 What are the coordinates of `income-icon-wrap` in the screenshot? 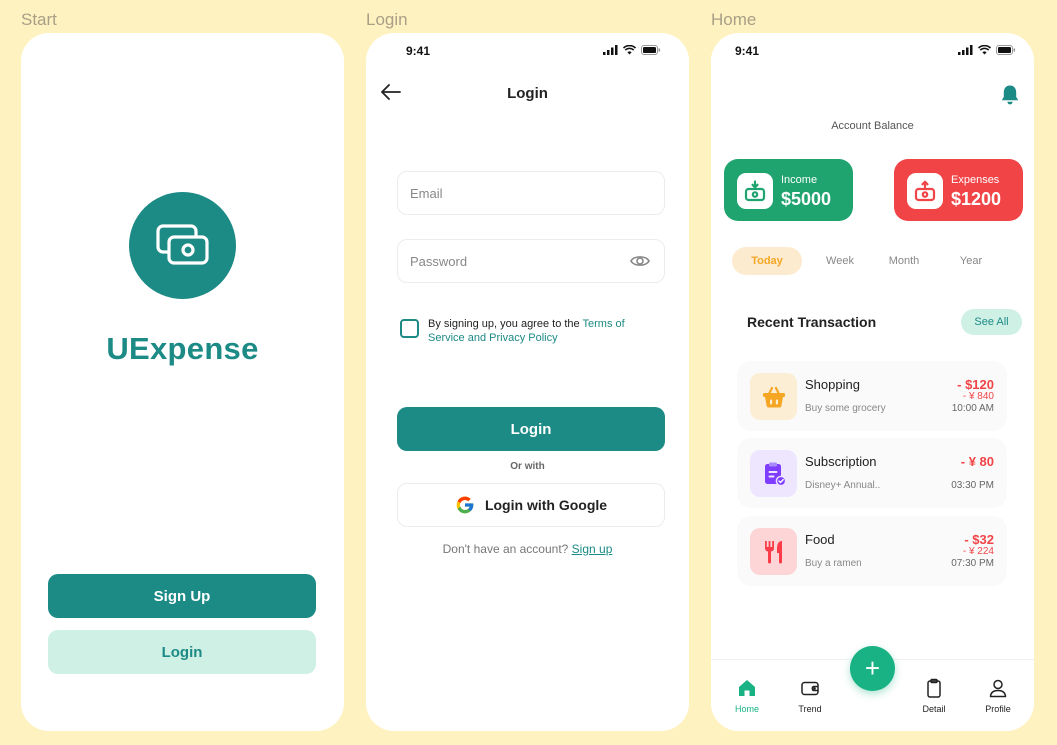 It's located at (755, 191).